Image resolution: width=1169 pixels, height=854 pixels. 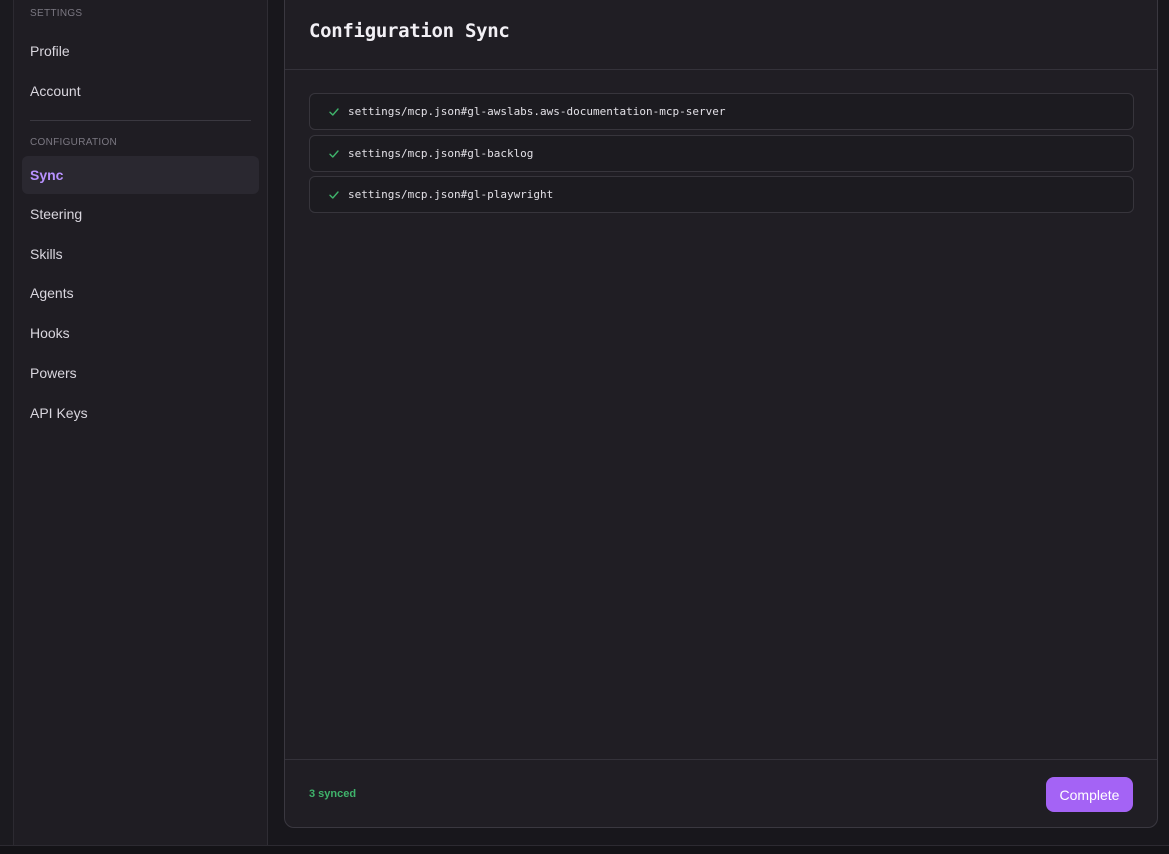 I want to click on panel-header: Configuration Sync, so click(x=721, y=35).